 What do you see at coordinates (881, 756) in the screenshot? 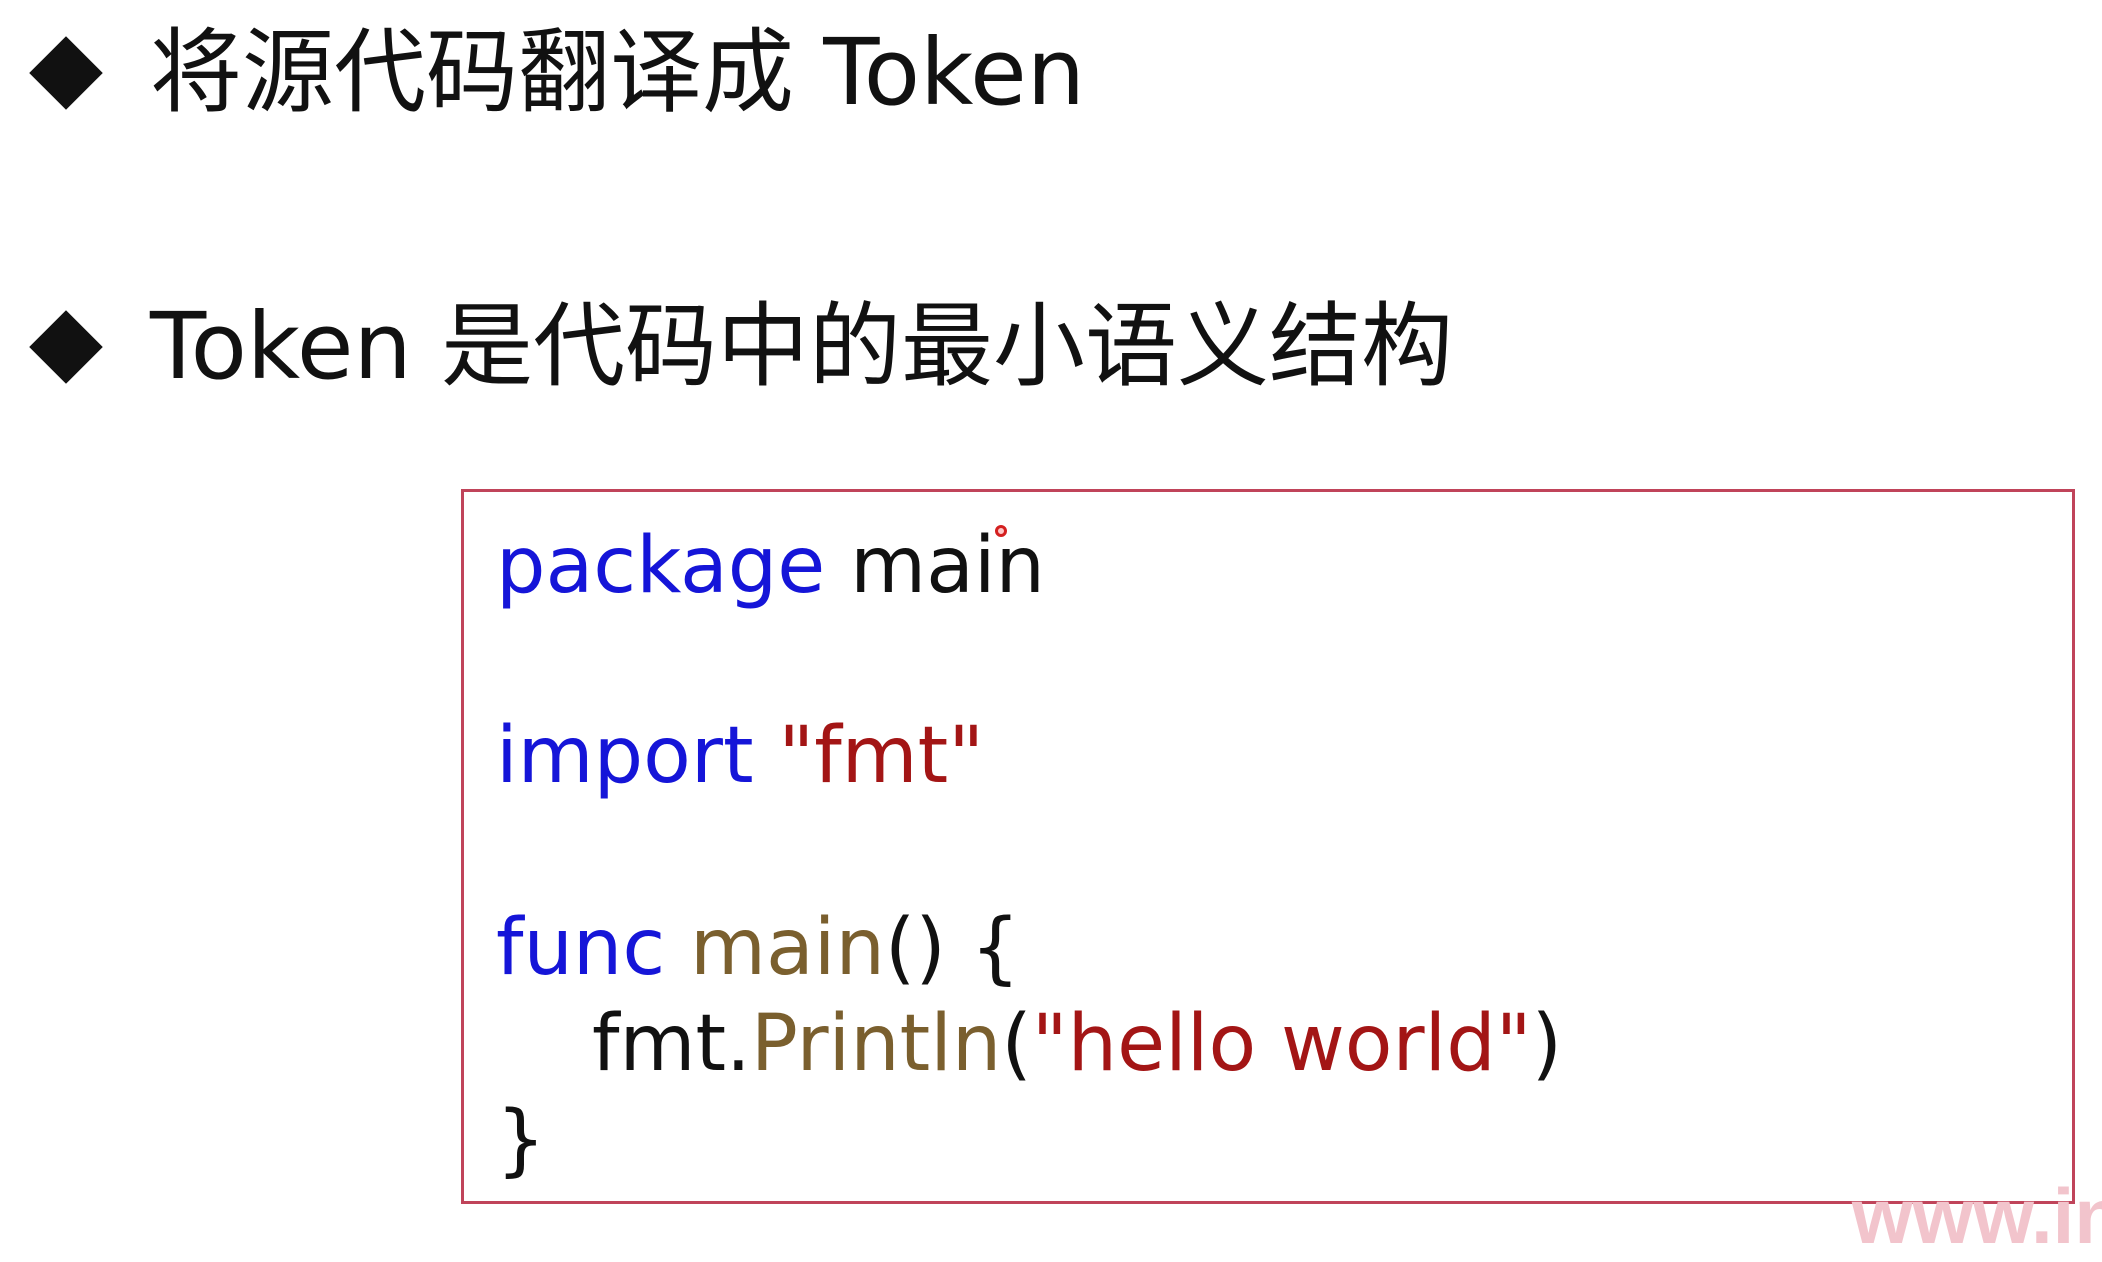
I see `import-string: "fmt"` at bounding box center [881, 756].